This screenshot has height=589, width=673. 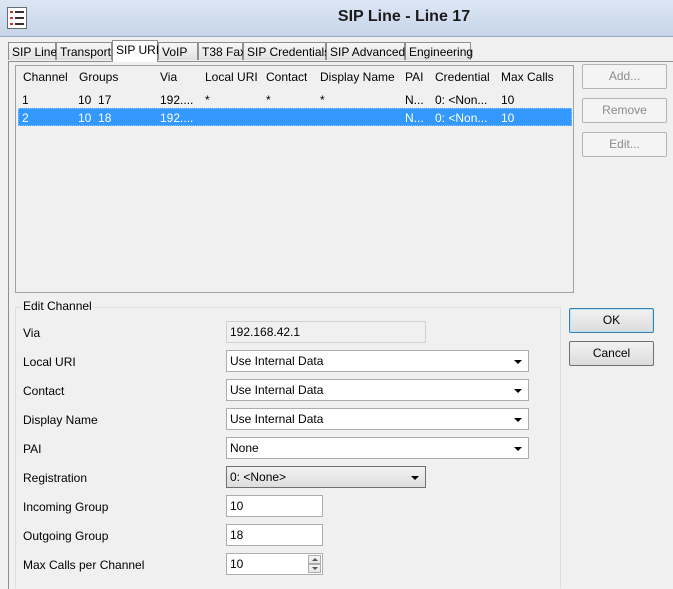 I want to click on max-calls-value: 10, so click(x=237, y=564).